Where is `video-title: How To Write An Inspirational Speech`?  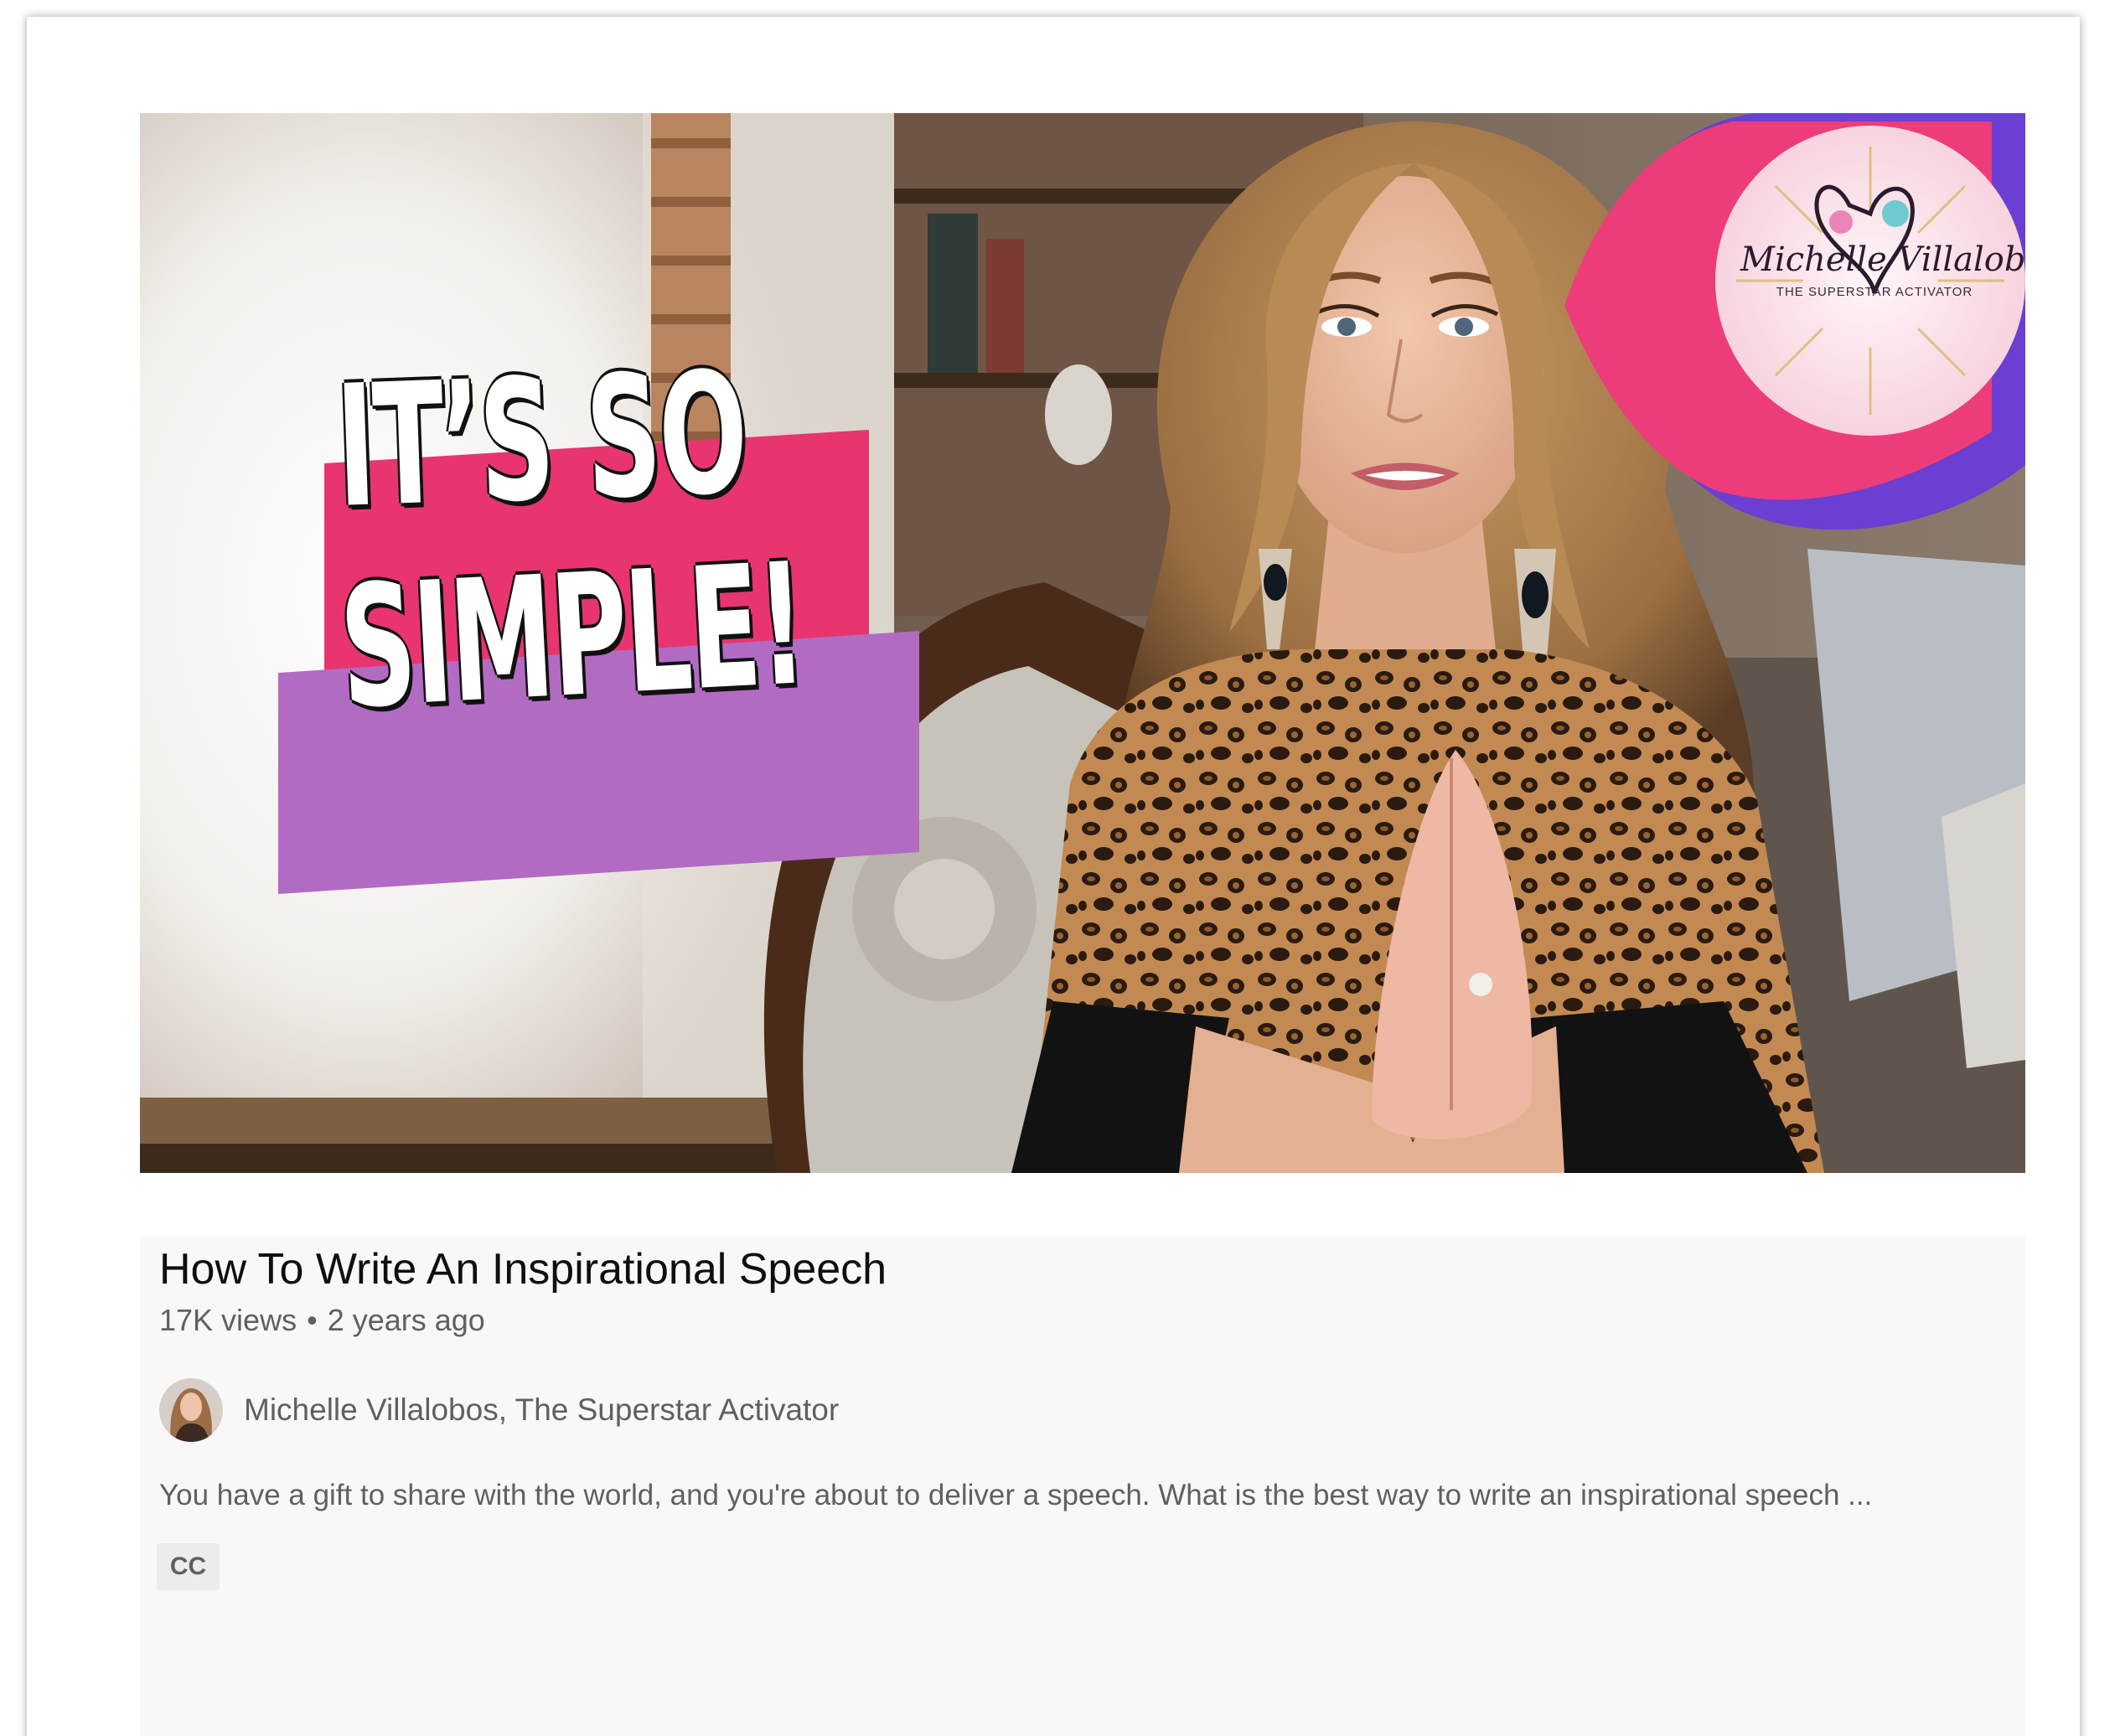
video-title: How To Write An Inspirational Speech is located at coordinates (523, 1269).